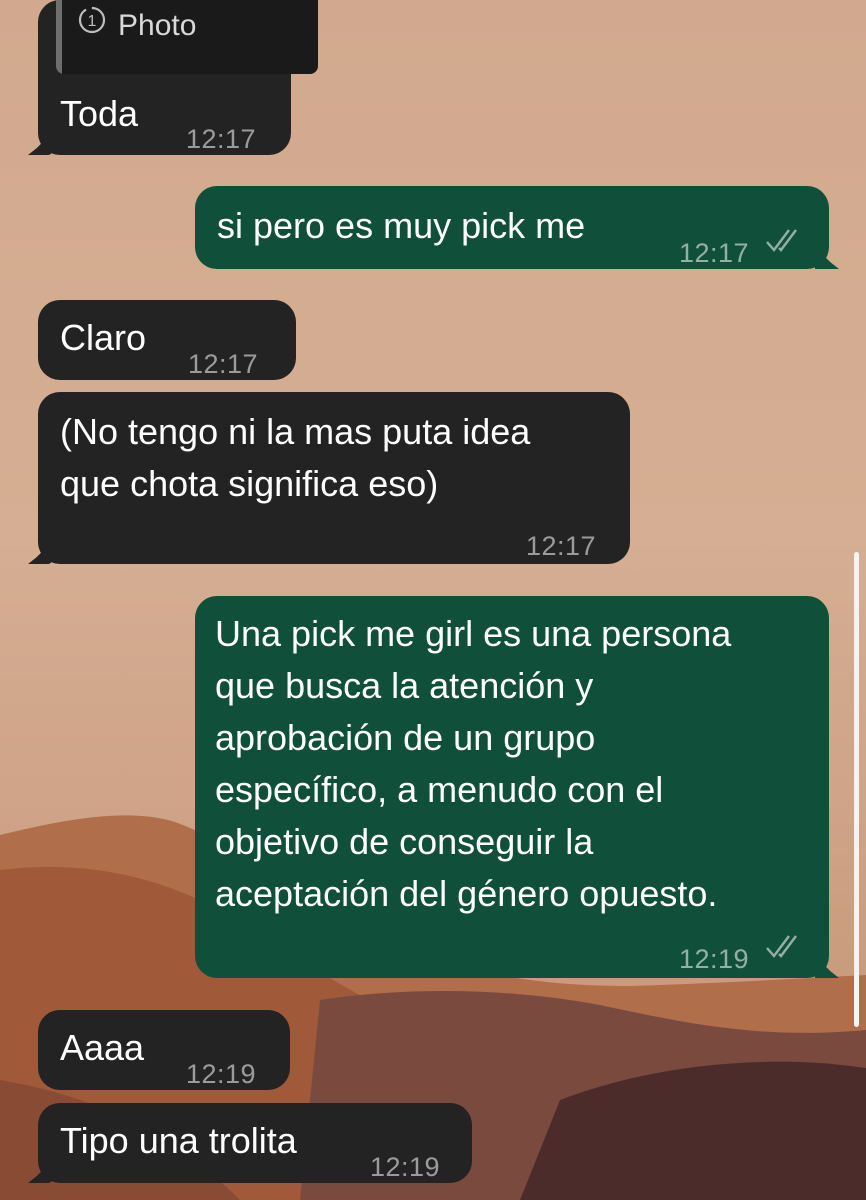 The width and height of the screenshot is (866, 1200). What do you see at coordinates (178, 1140) in the screenshot?
I see `message-text: Tipo una trolita` at bounding box center [178, 1140].